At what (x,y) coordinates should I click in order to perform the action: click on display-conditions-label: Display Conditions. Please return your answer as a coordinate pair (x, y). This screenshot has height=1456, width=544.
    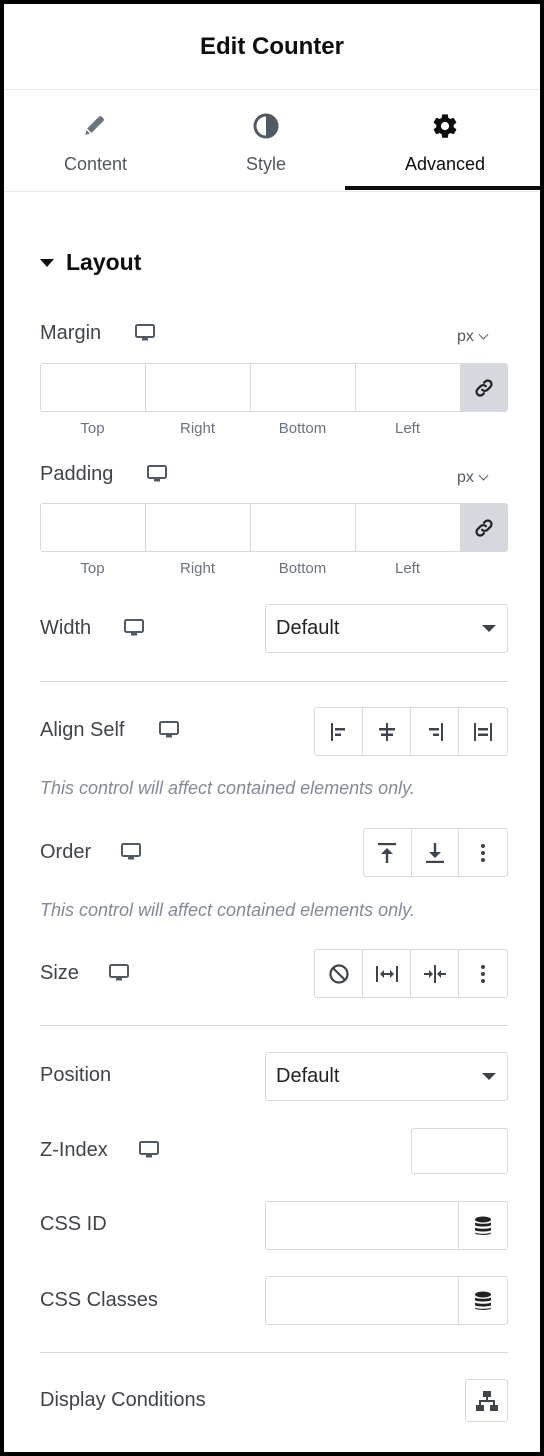
    Looking at the image, I should click on (123, 1400).